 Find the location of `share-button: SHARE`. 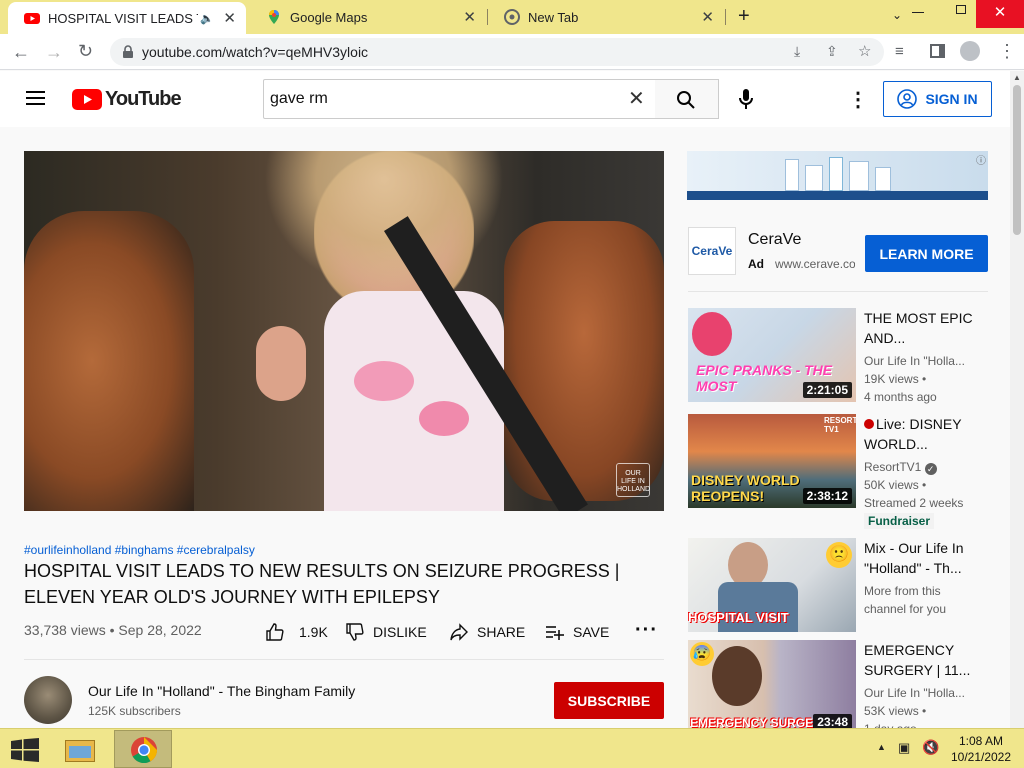

share-button: SHARE is located at coordinates (487, 632).